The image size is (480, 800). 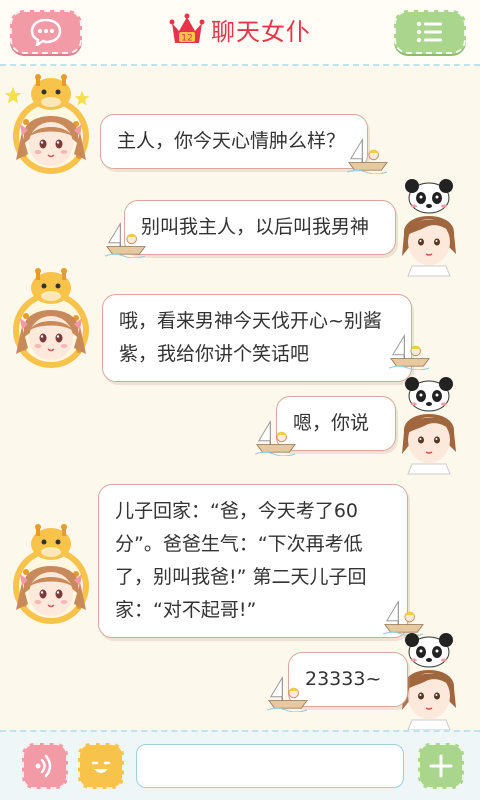 I want to click on input-bar, so click(x=240, y=765).